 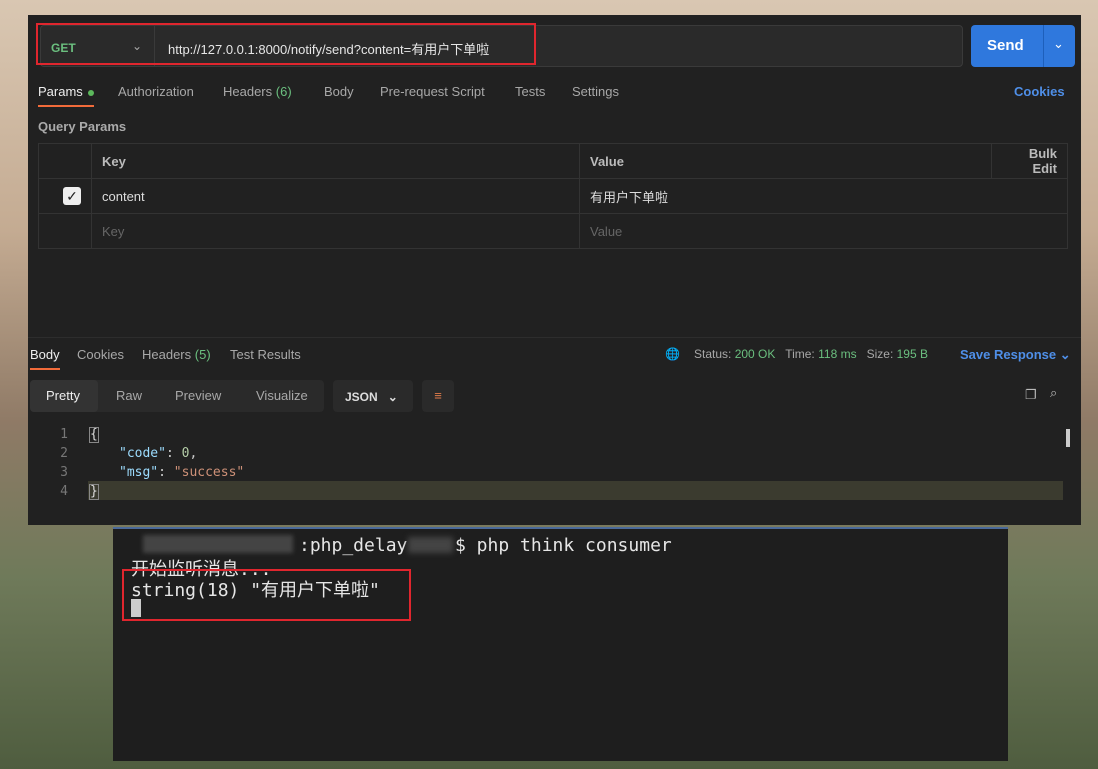 I want to click on tab-pre-request-script: Pre-request Script, so click(x=432, y=91).